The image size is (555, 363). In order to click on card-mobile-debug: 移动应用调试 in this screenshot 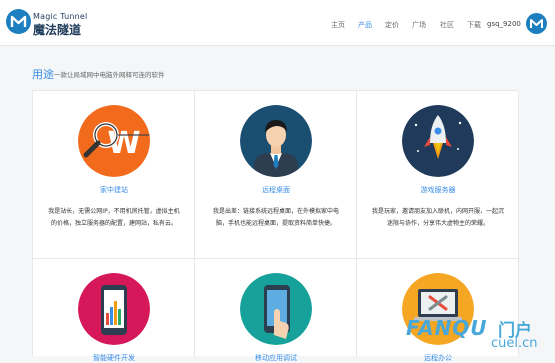, I will do `click(276, 310)`.